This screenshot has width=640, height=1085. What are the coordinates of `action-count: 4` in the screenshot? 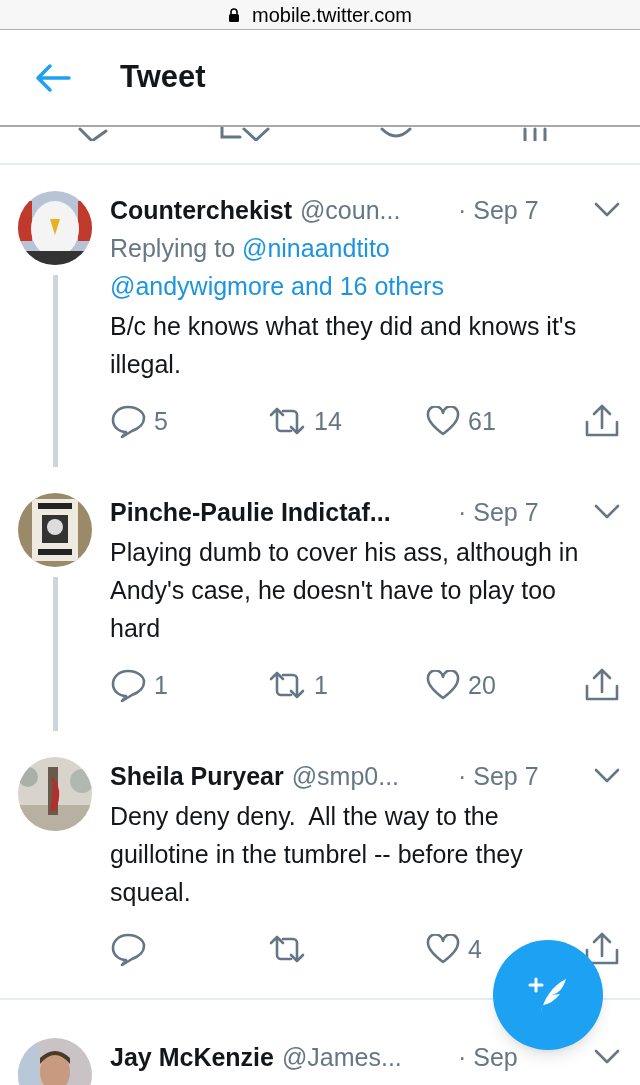 It's located at (475, 949).